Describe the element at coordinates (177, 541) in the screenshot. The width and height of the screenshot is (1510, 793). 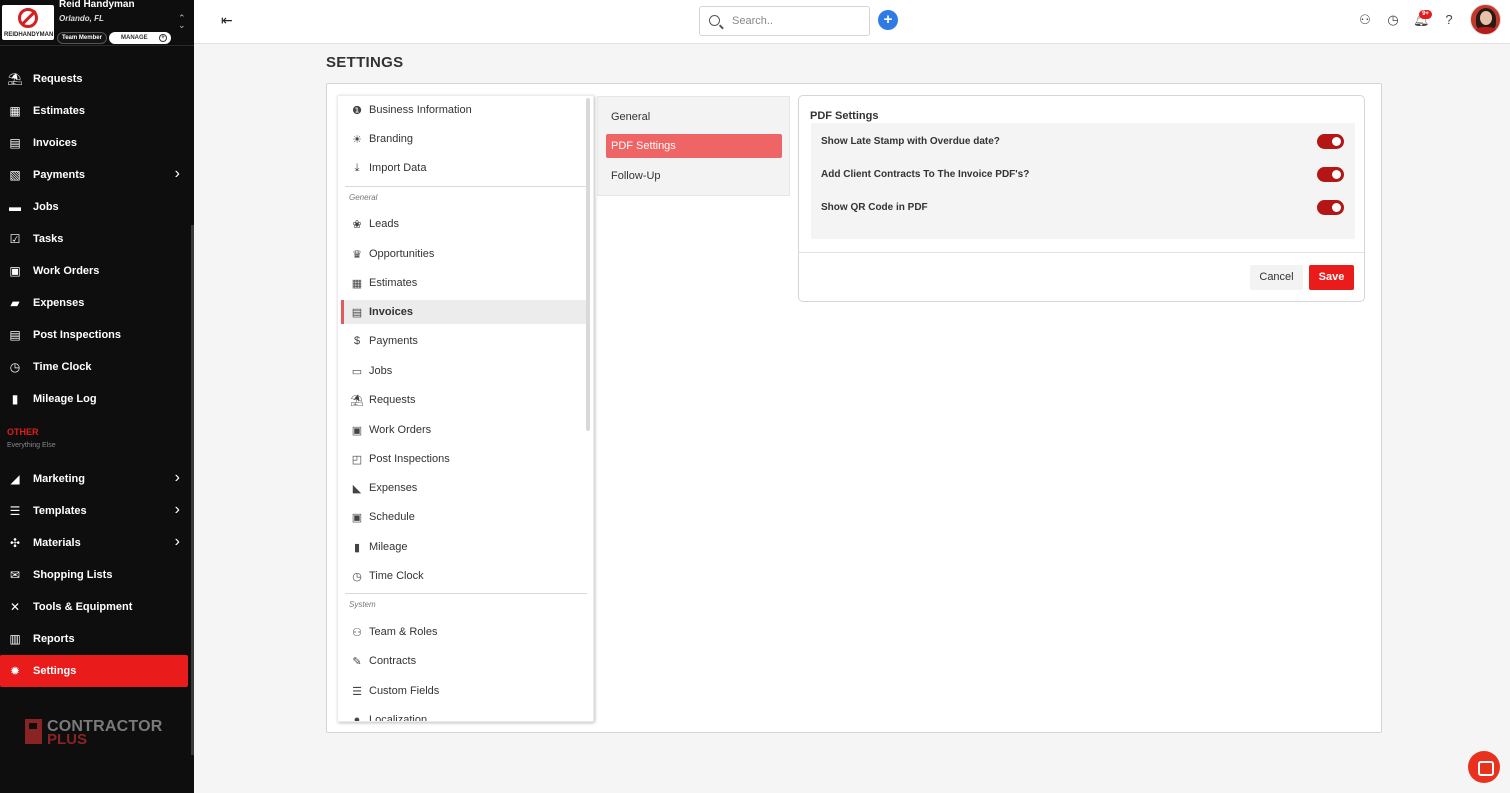
I see `chevron-right-icon: ›` at that location.